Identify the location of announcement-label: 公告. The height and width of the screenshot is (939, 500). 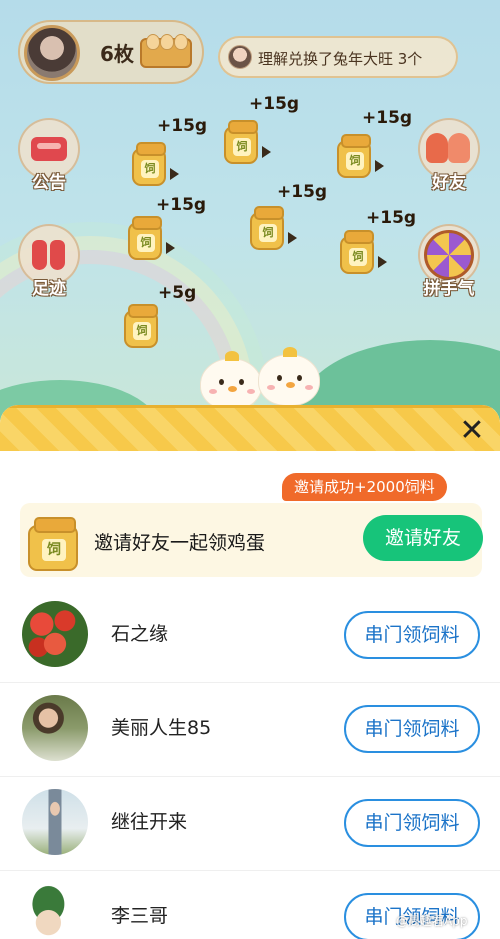
(49, 183).